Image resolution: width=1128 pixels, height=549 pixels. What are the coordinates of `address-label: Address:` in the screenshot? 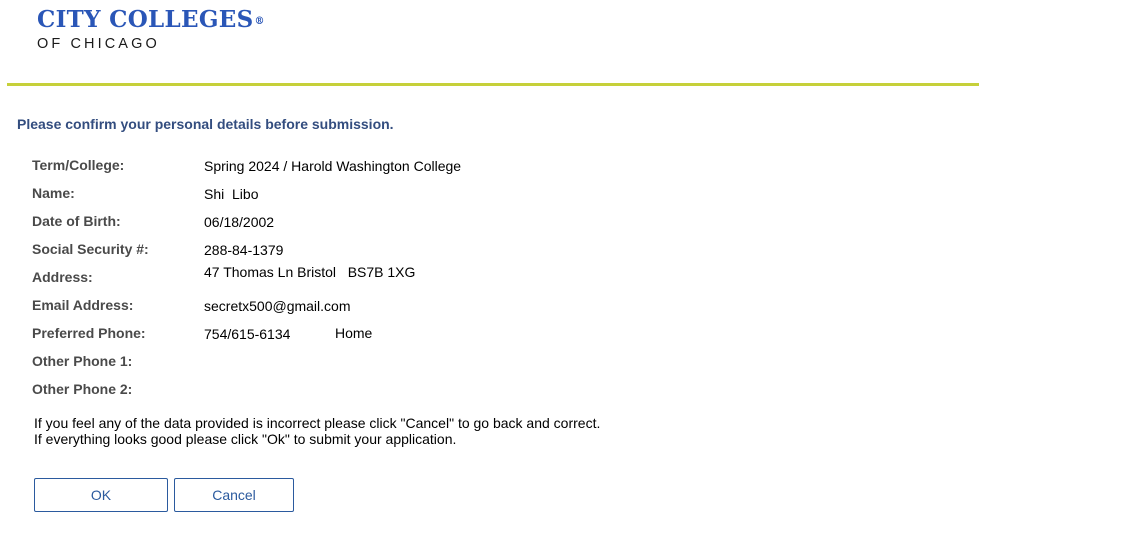 It's located at (62, 277).